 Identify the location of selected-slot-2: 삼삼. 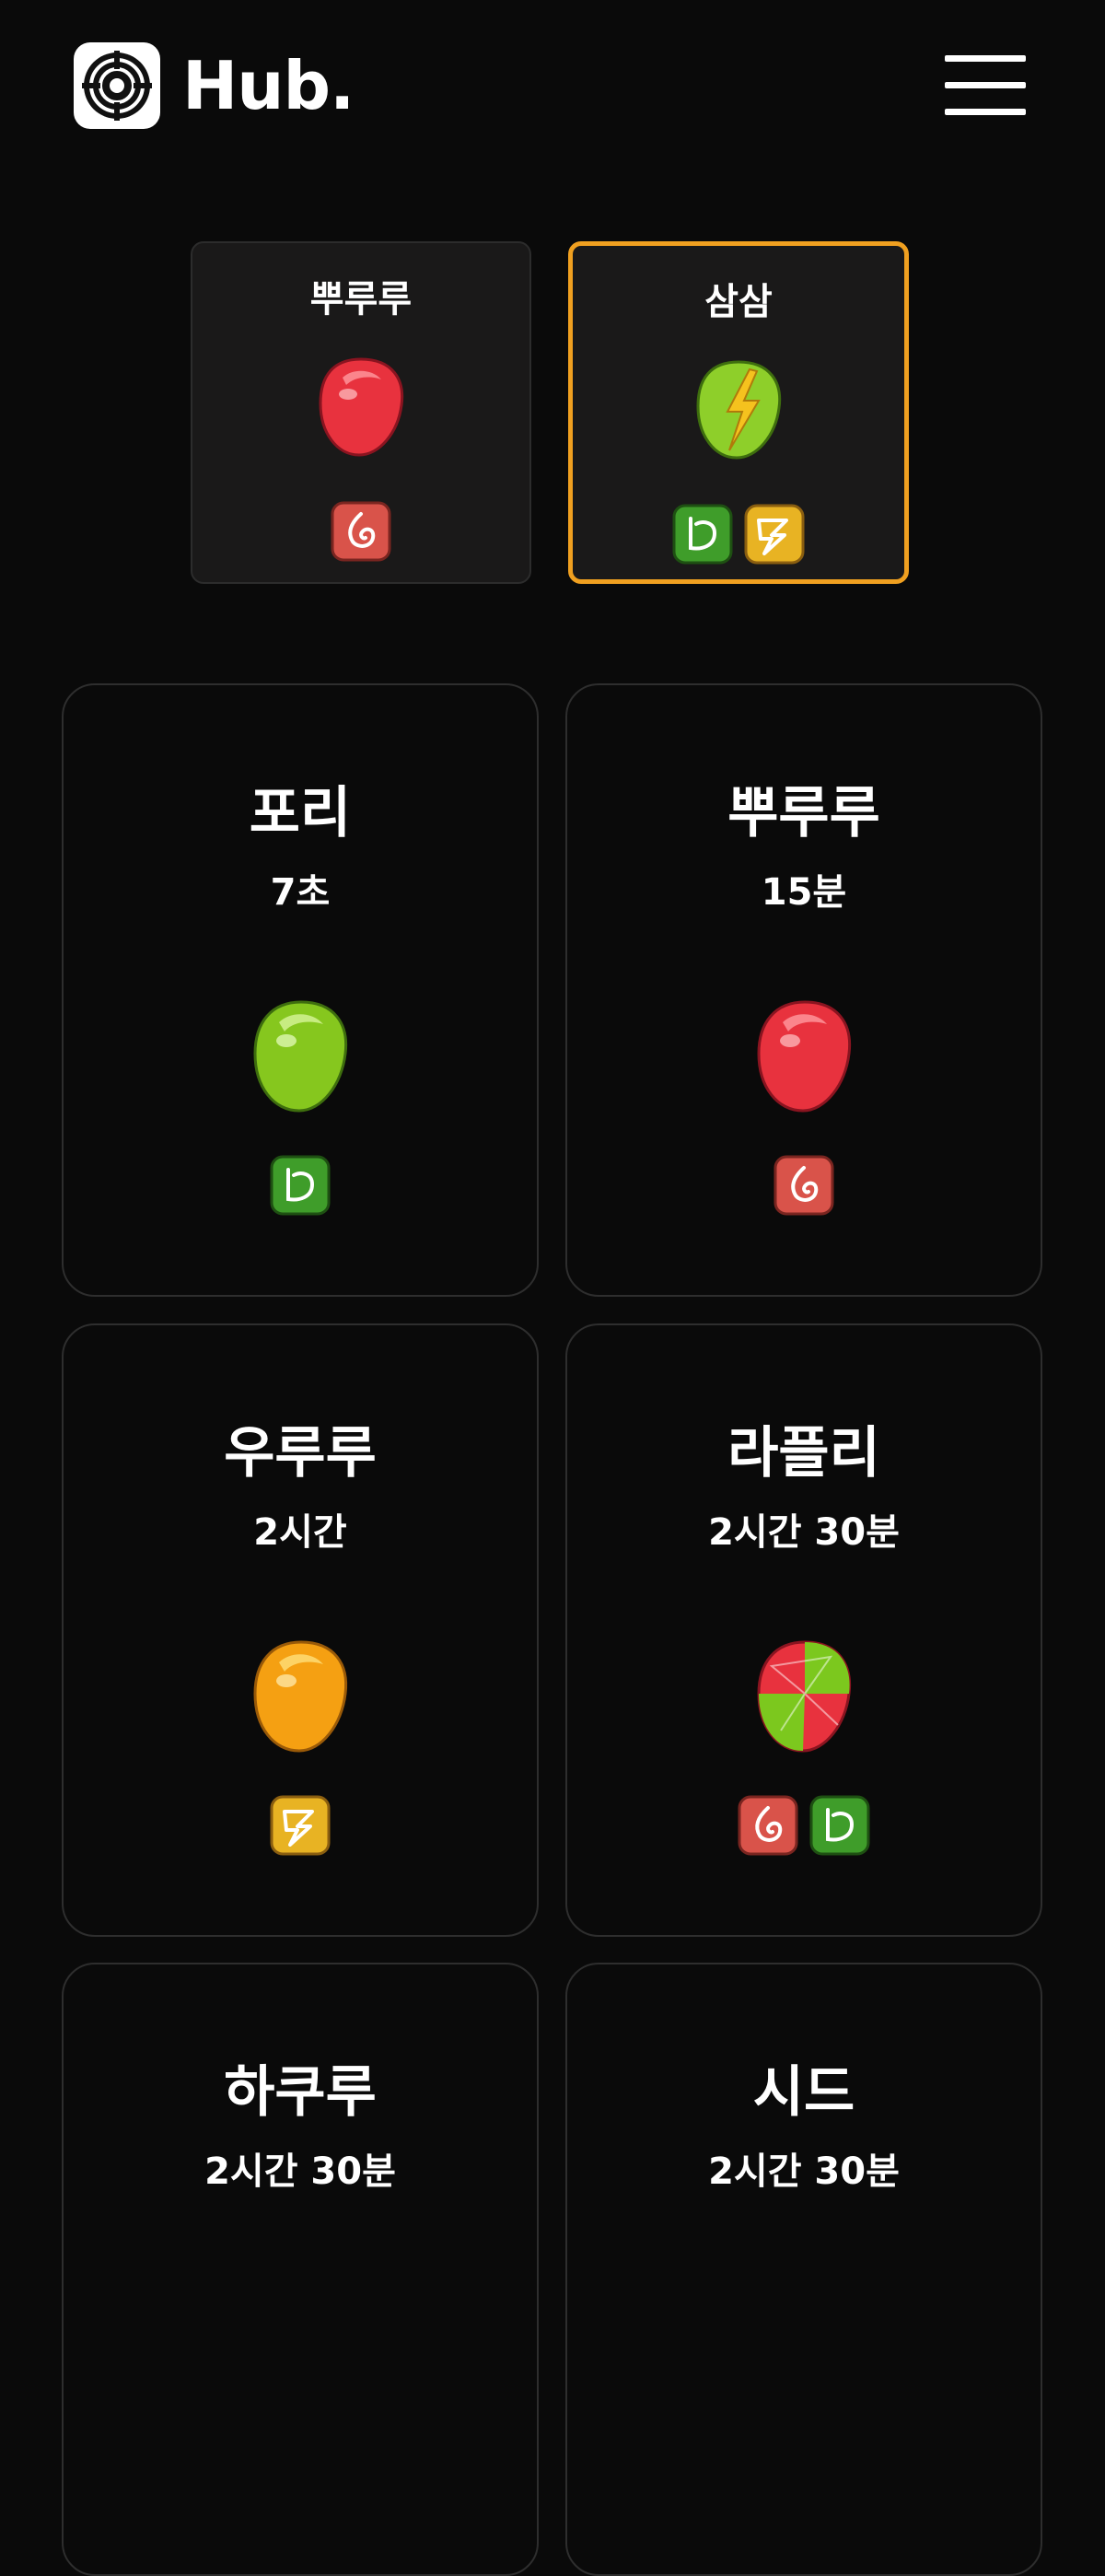
(738, 412).